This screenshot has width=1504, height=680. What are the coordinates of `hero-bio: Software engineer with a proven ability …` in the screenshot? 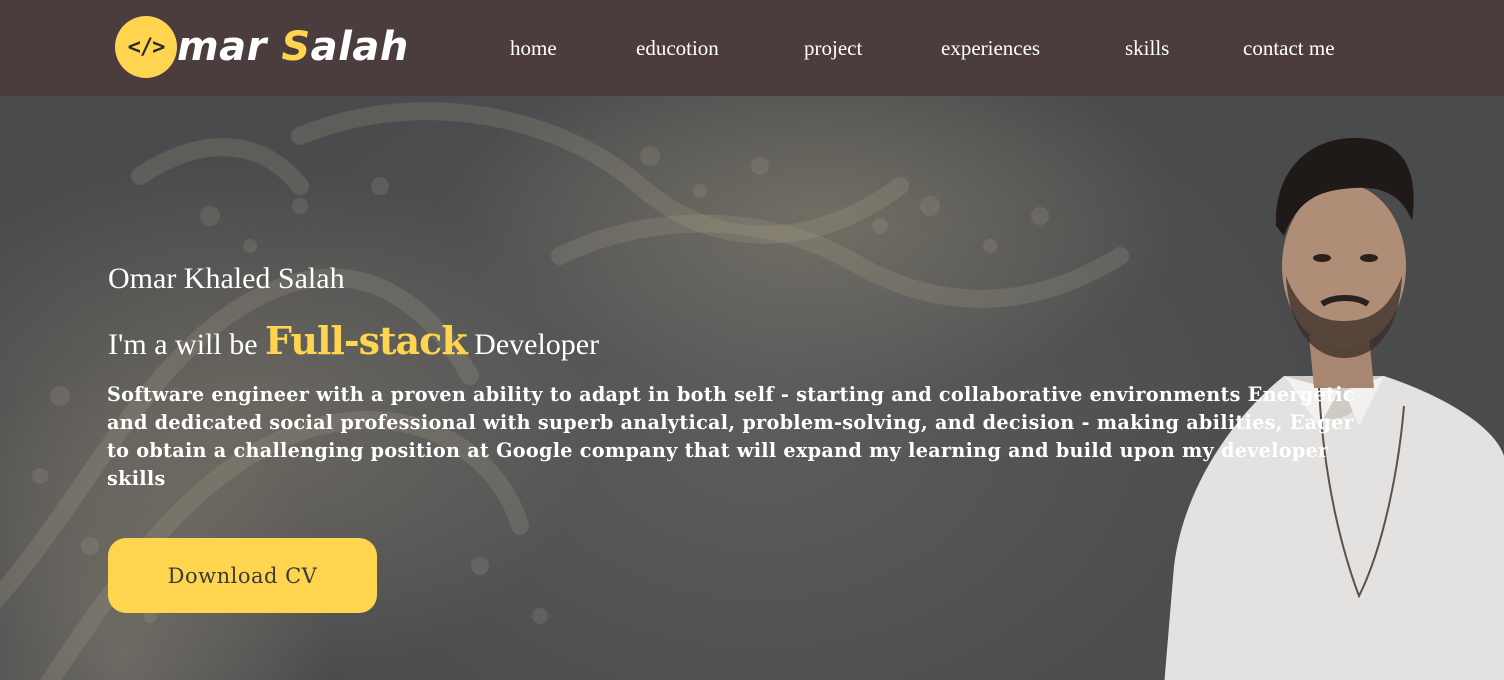 It's located at (731, 436).